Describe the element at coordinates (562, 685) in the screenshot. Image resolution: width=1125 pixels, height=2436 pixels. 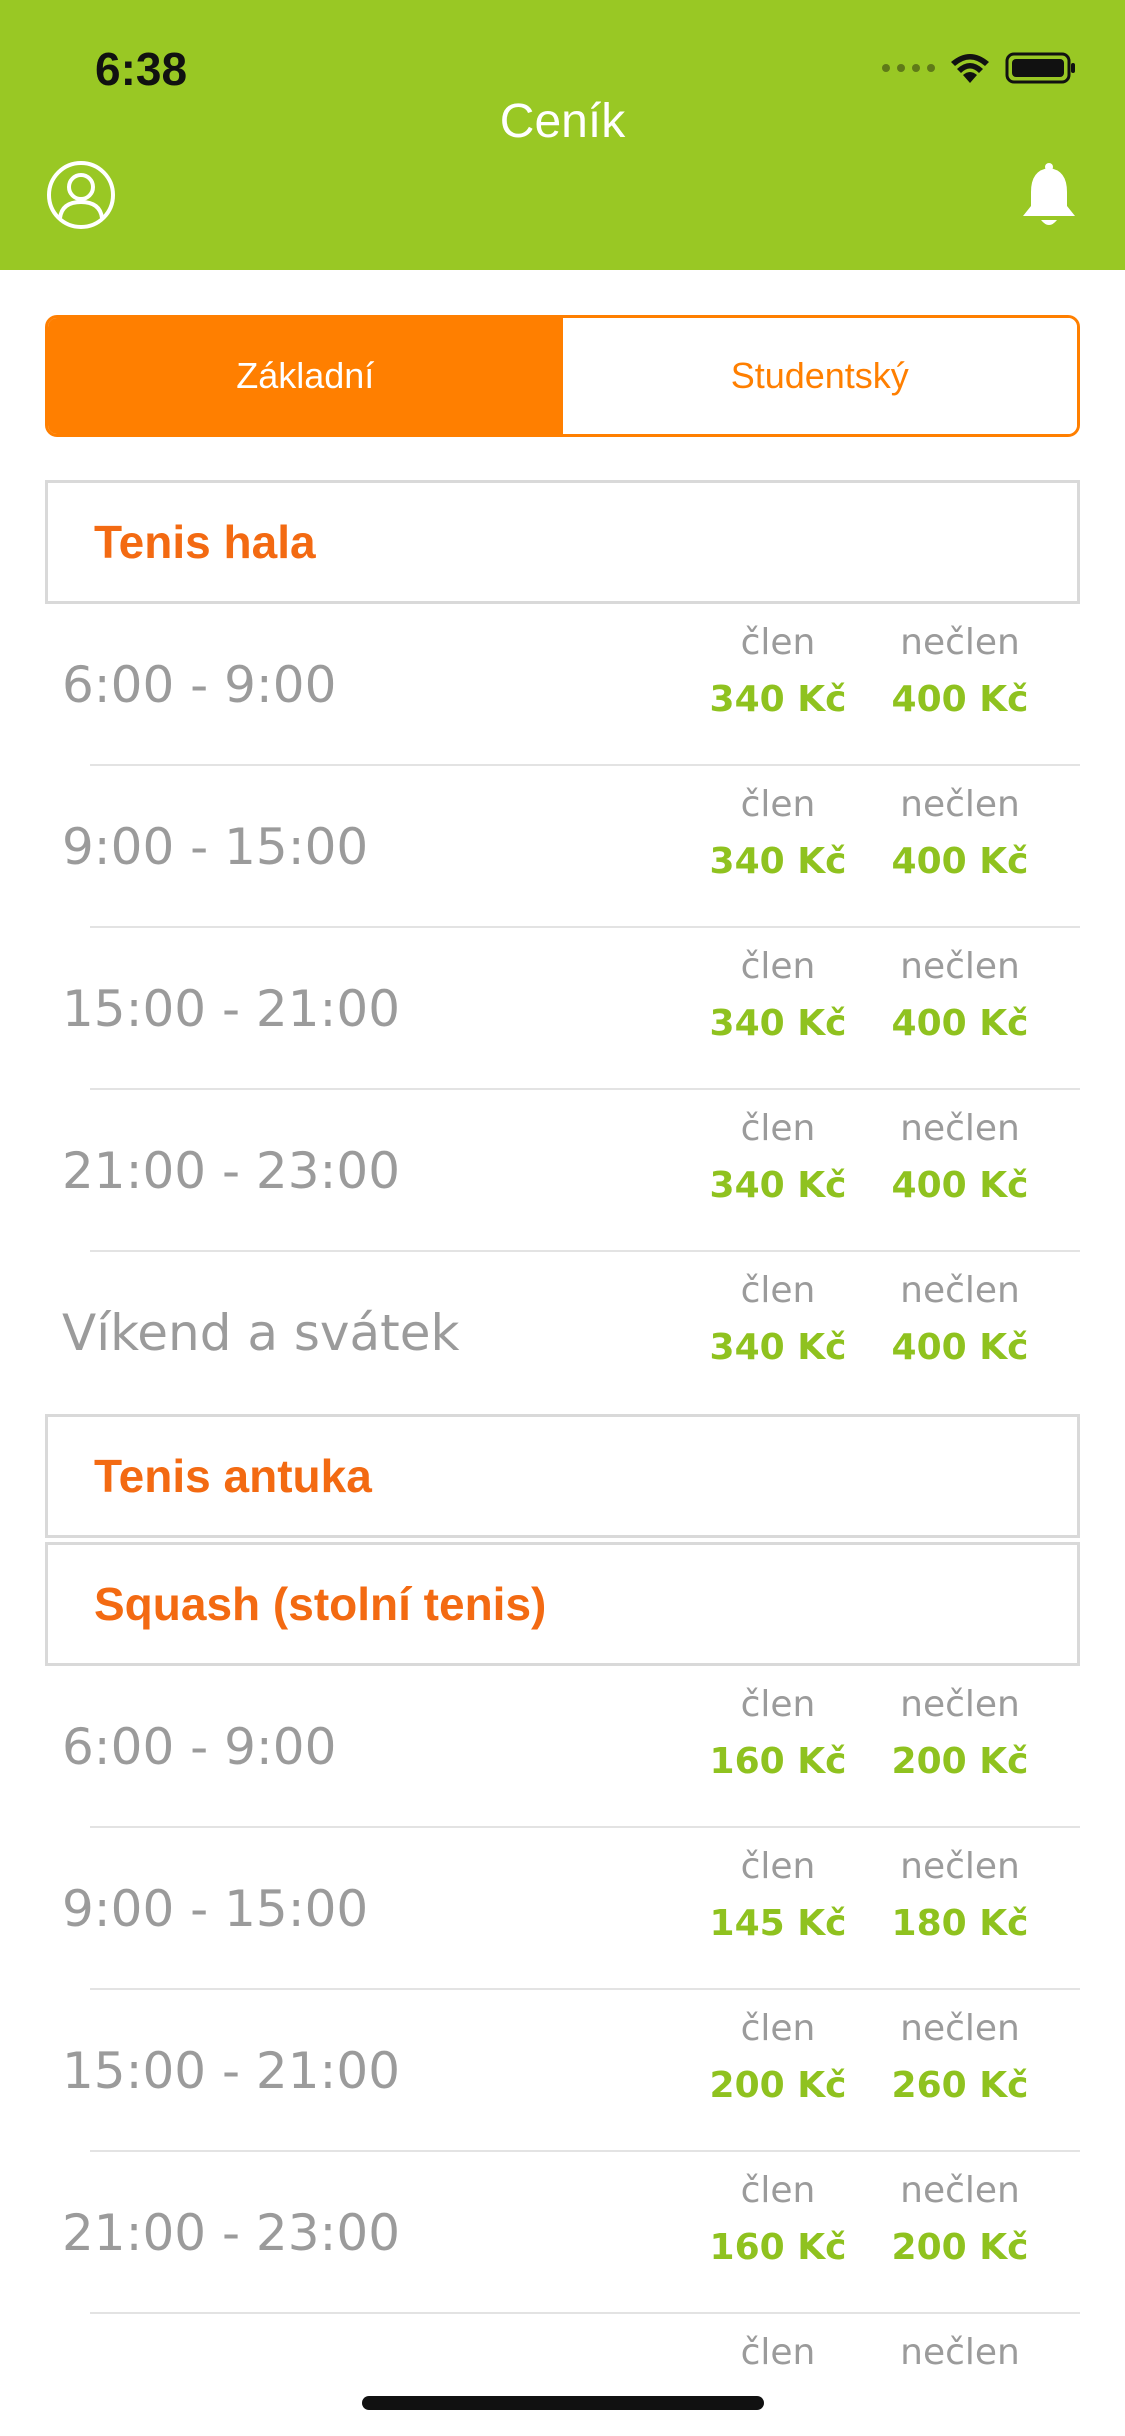
I see `price-row: 6:00 - 9:00 člen 340 Kč nečlen 400 Kč` at that location.